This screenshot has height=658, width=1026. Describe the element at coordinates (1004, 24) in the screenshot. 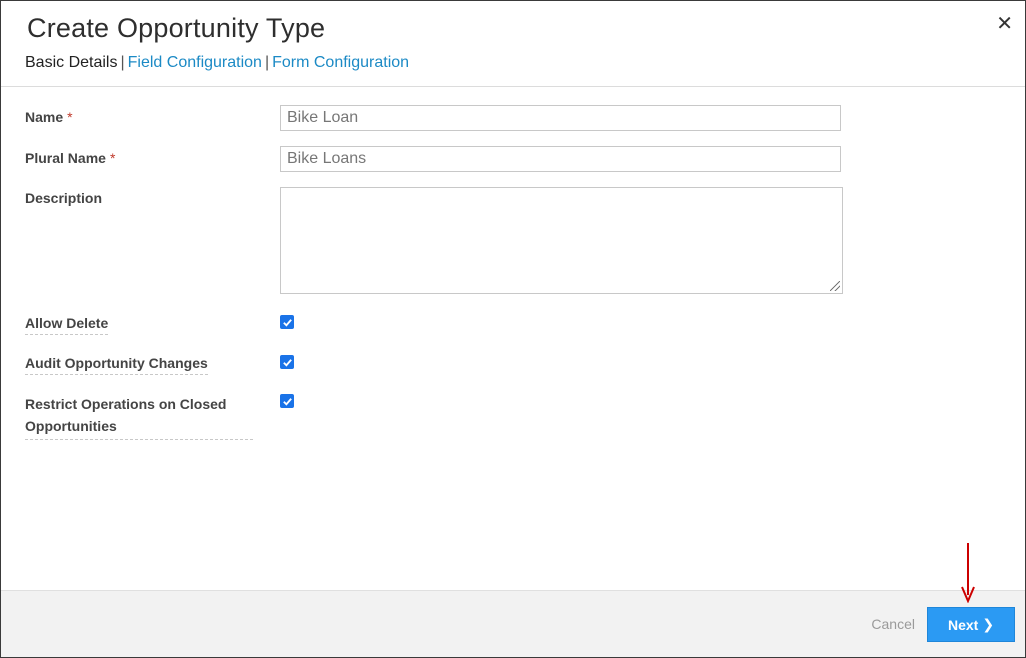

I see `close-icon: ✕` at that location.